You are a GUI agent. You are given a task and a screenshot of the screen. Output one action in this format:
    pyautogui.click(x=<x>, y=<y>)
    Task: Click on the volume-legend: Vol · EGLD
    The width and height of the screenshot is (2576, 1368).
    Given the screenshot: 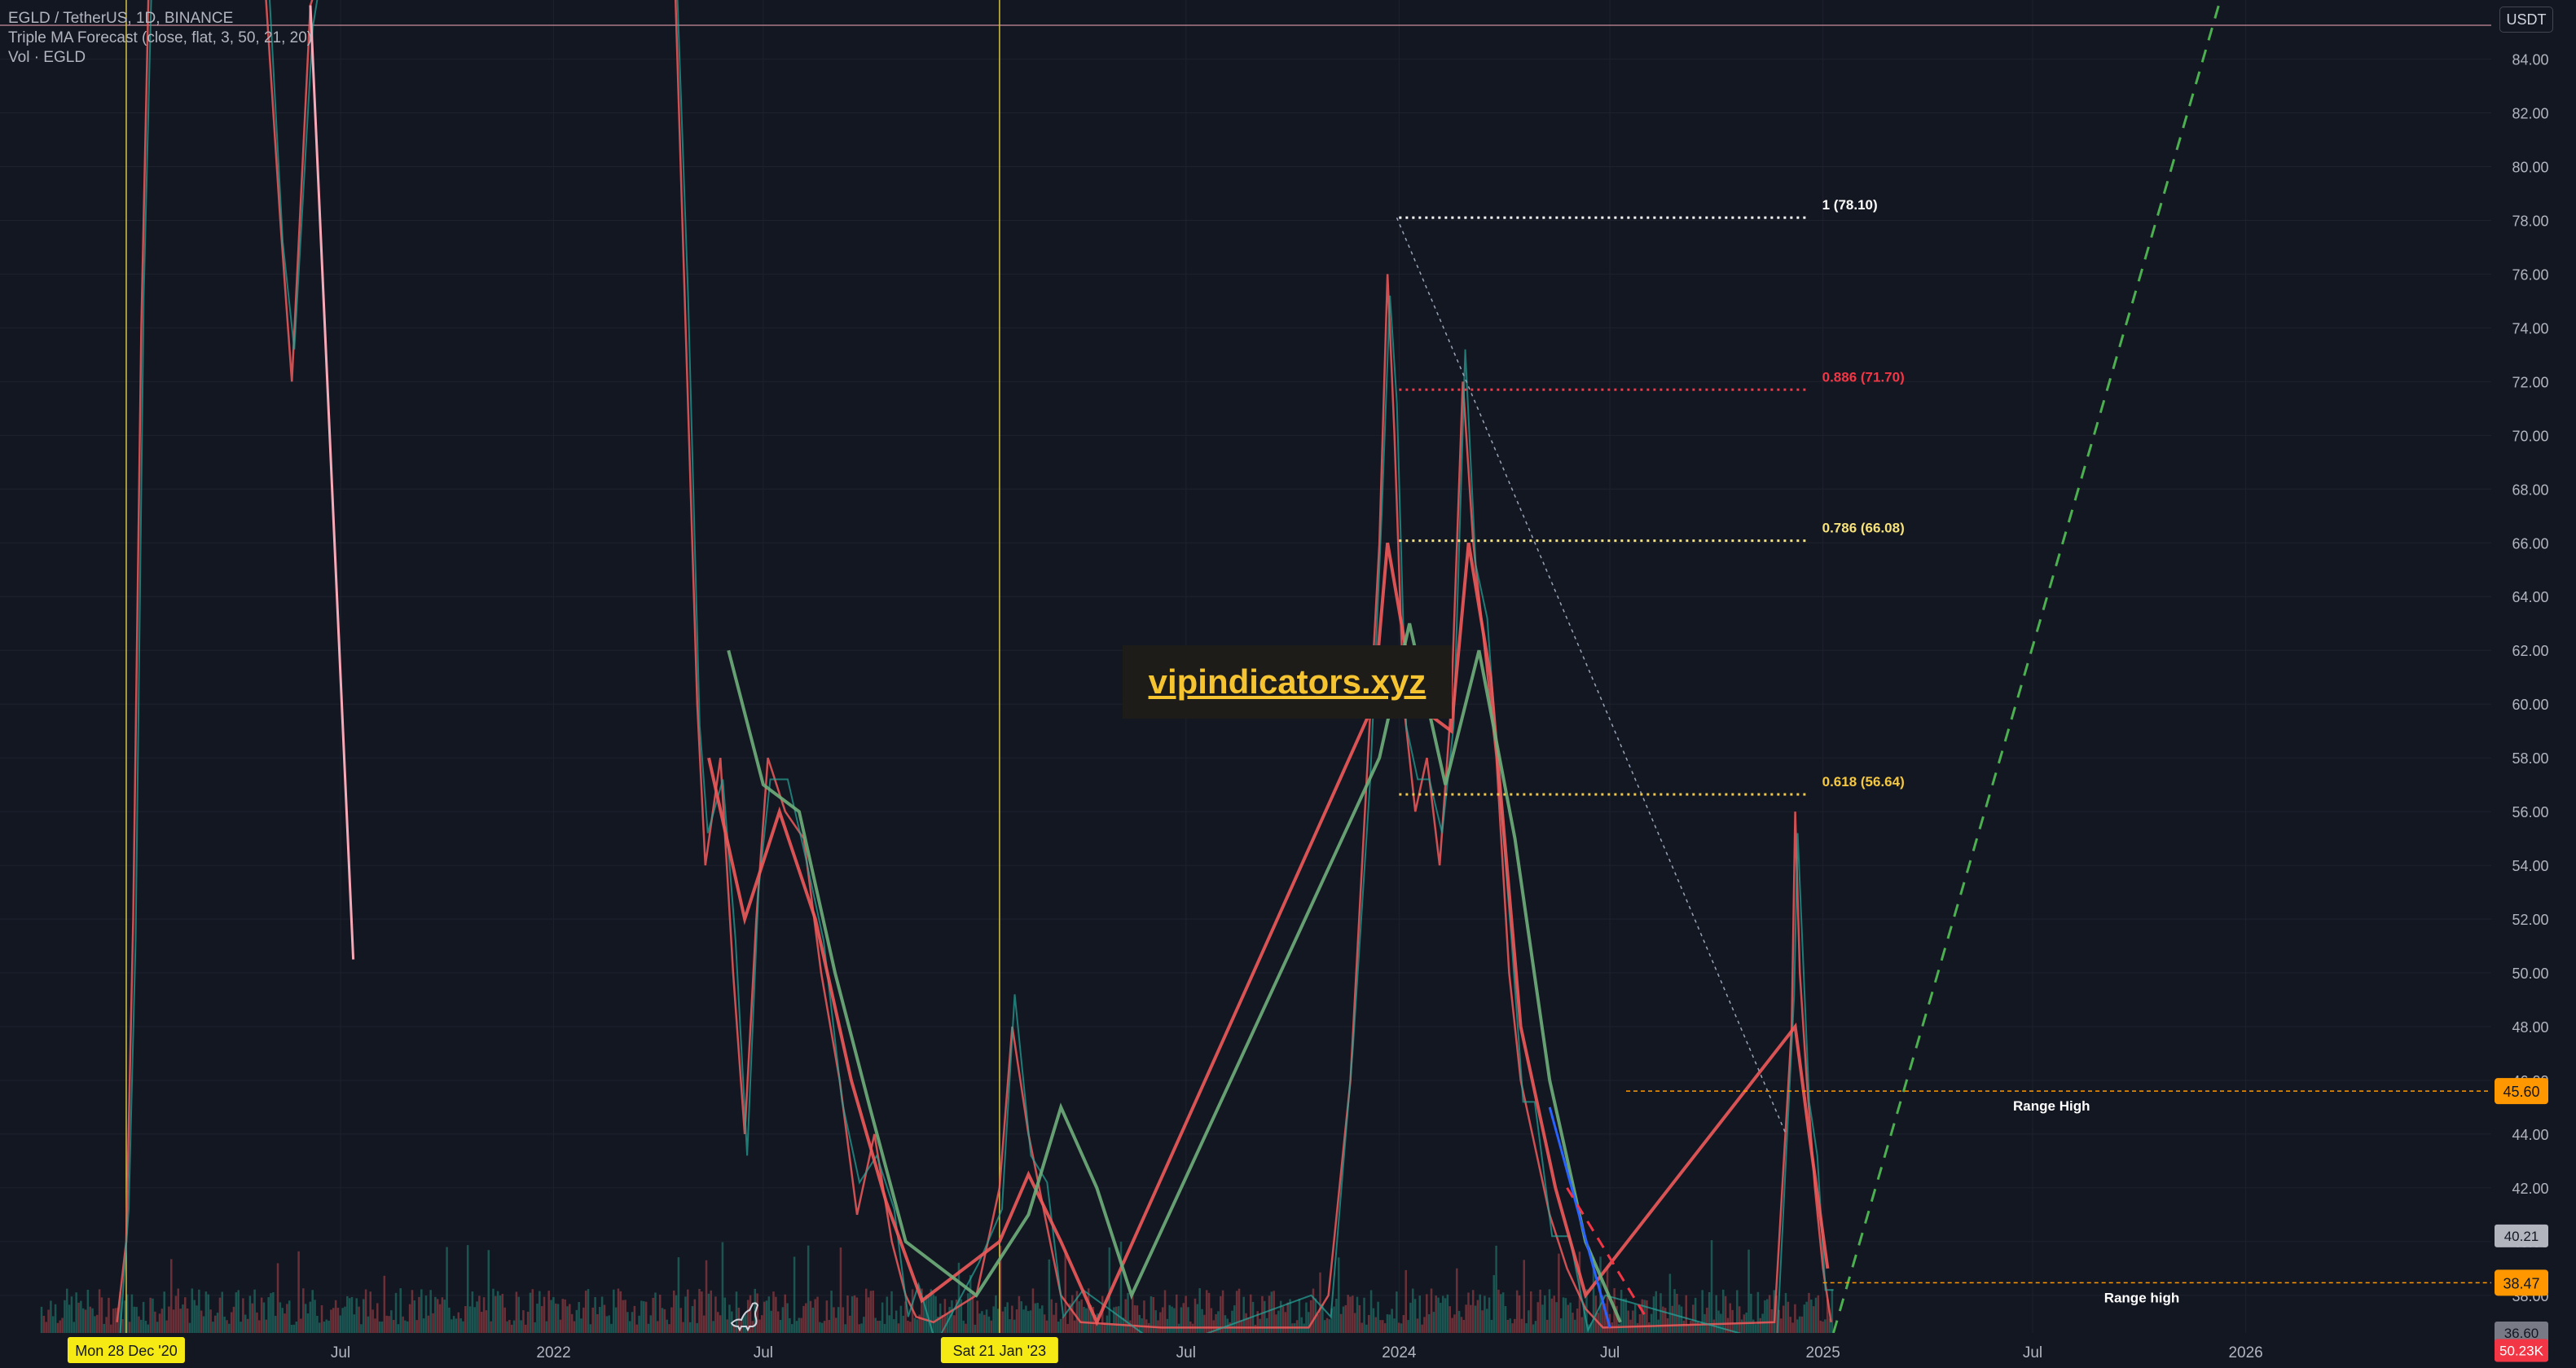 What is the action you would take?
    pyautogui.click(x=47, y=58)
    